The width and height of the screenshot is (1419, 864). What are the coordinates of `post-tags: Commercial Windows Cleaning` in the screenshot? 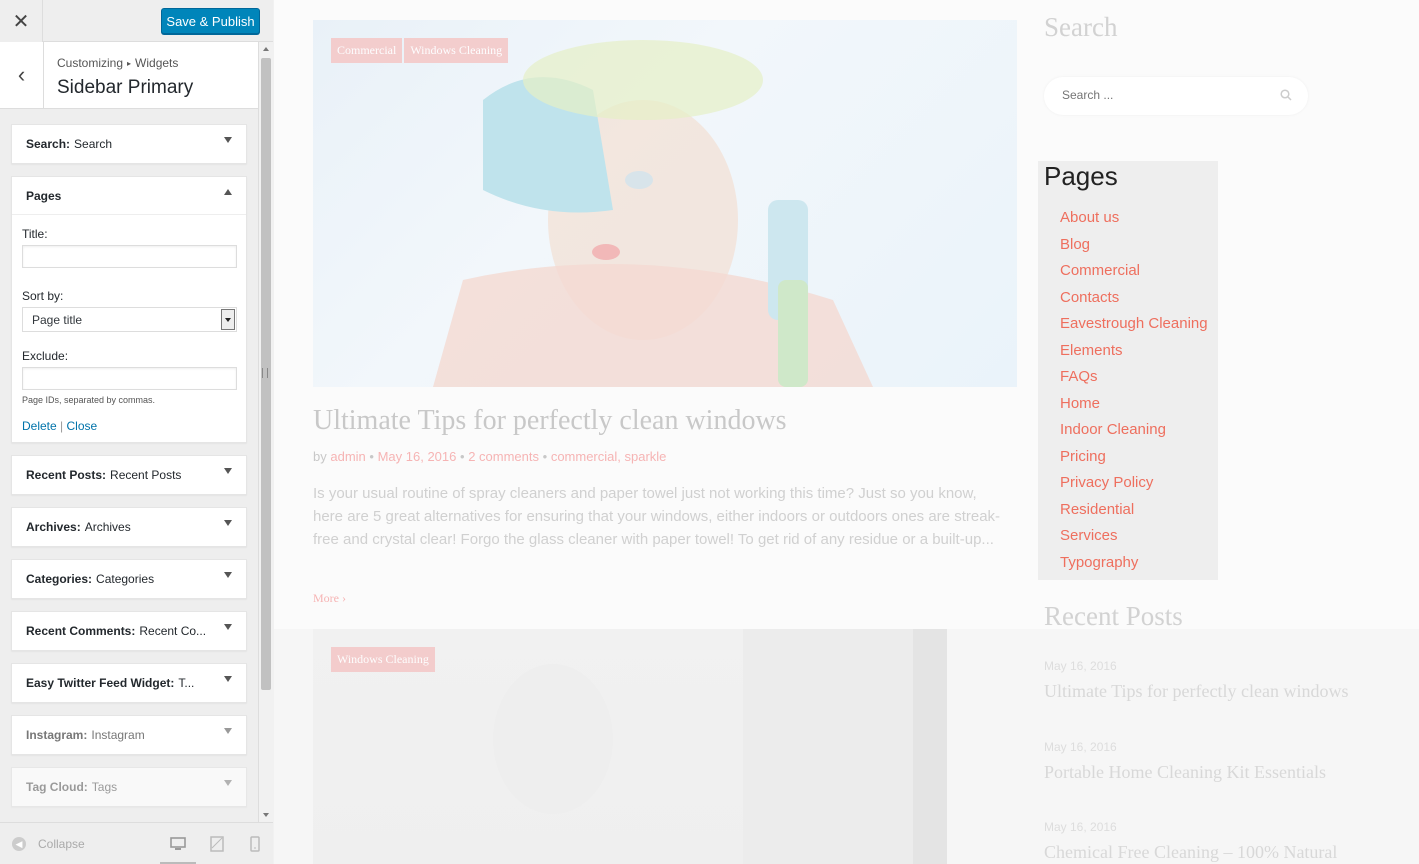 It's located at (420, 50).